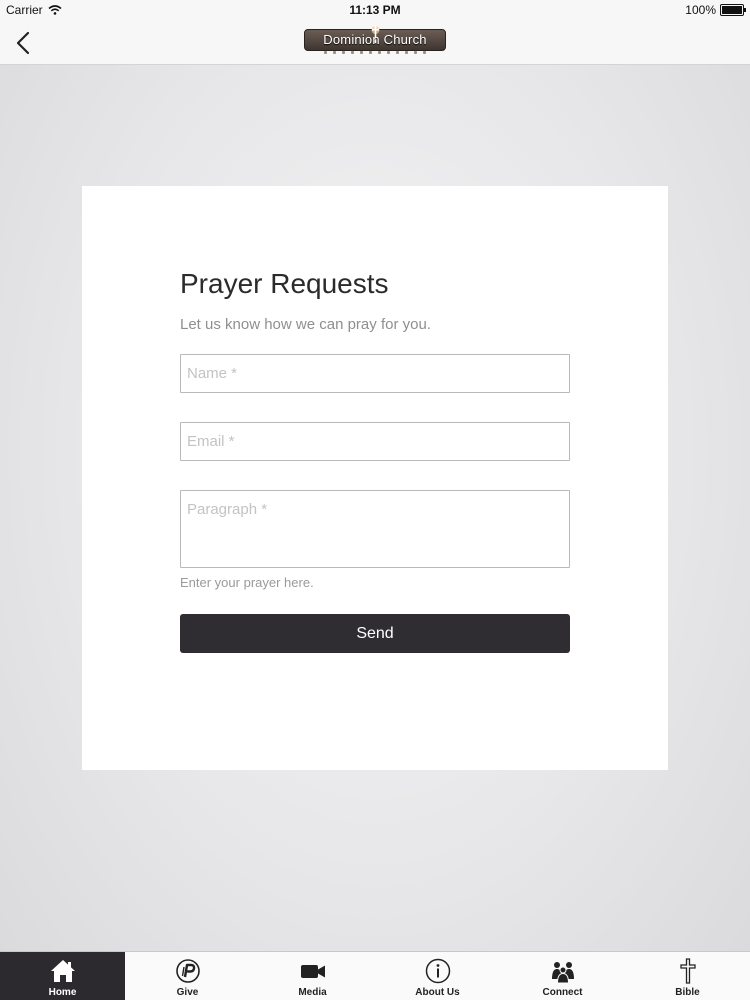 The width and height of the screenshot is (750, 1000). Describe the element at coordinates (247, 582) in the screenshot. I see `paragraph-helper-text: Enter your prayer here.` at that location.